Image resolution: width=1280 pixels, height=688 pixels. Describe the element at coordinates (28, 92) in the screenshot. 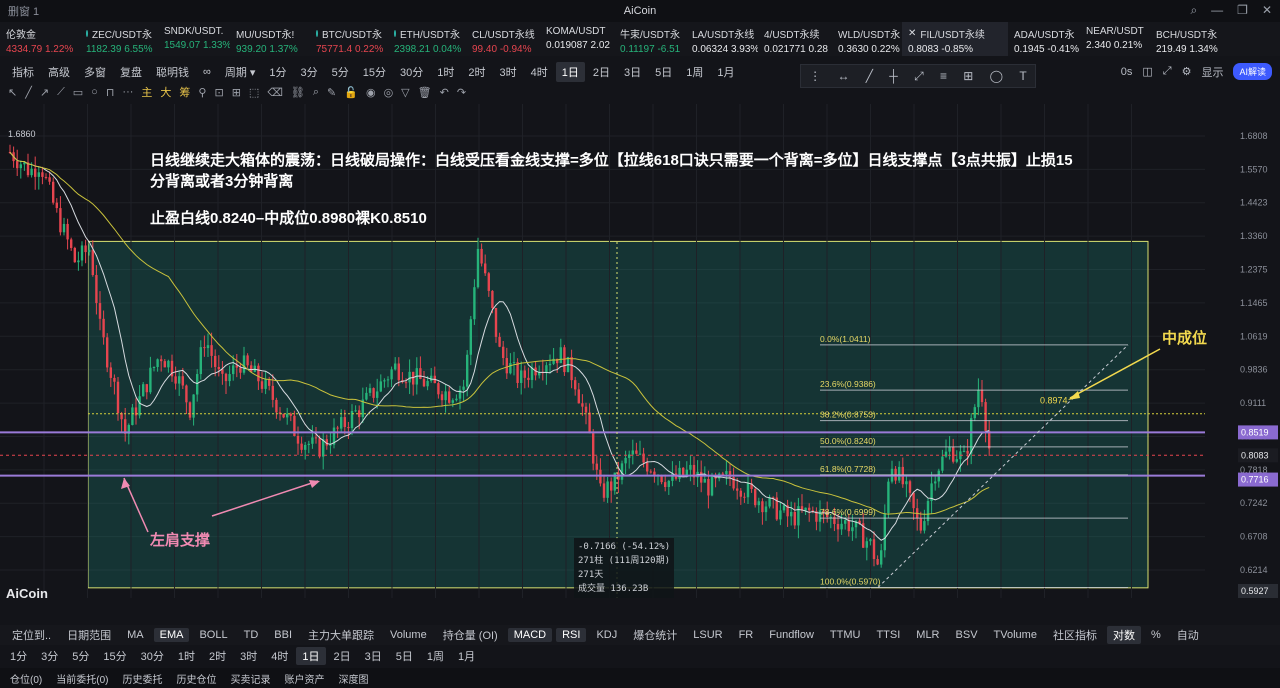

I see `line-tool-icon: ╱` at that location.